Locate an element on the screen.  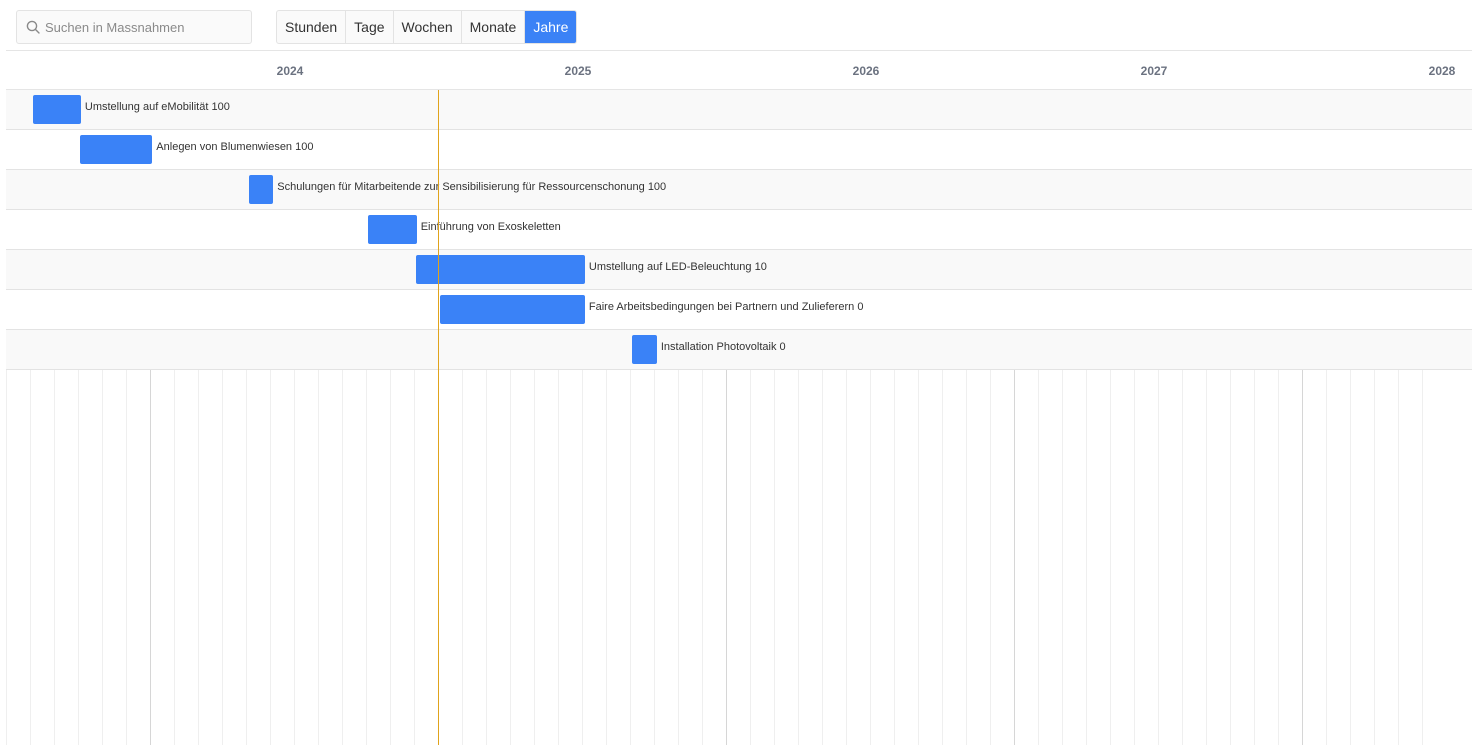
task-row: Umstellung auf LED-Beleuchtung 10 is located at coordinates (739, 270).